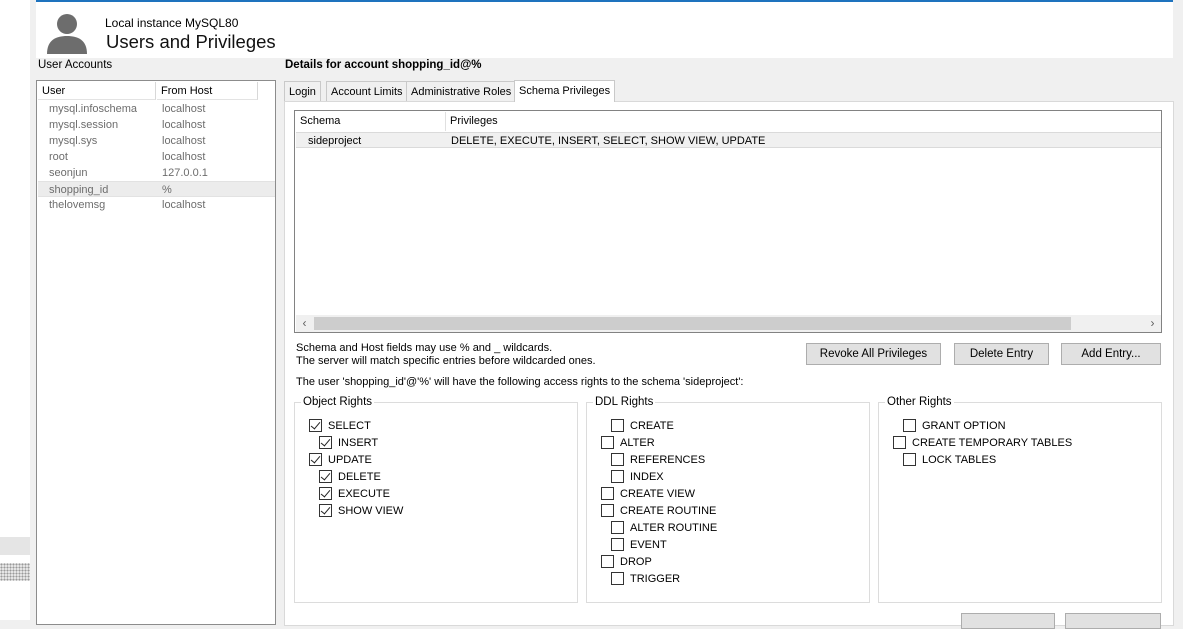 The image size is (1183, 629). What do you see at coordinates (84, 125) in the screenshot?
I see `user-cell: mysql.session` at bounding box center [84, 125].